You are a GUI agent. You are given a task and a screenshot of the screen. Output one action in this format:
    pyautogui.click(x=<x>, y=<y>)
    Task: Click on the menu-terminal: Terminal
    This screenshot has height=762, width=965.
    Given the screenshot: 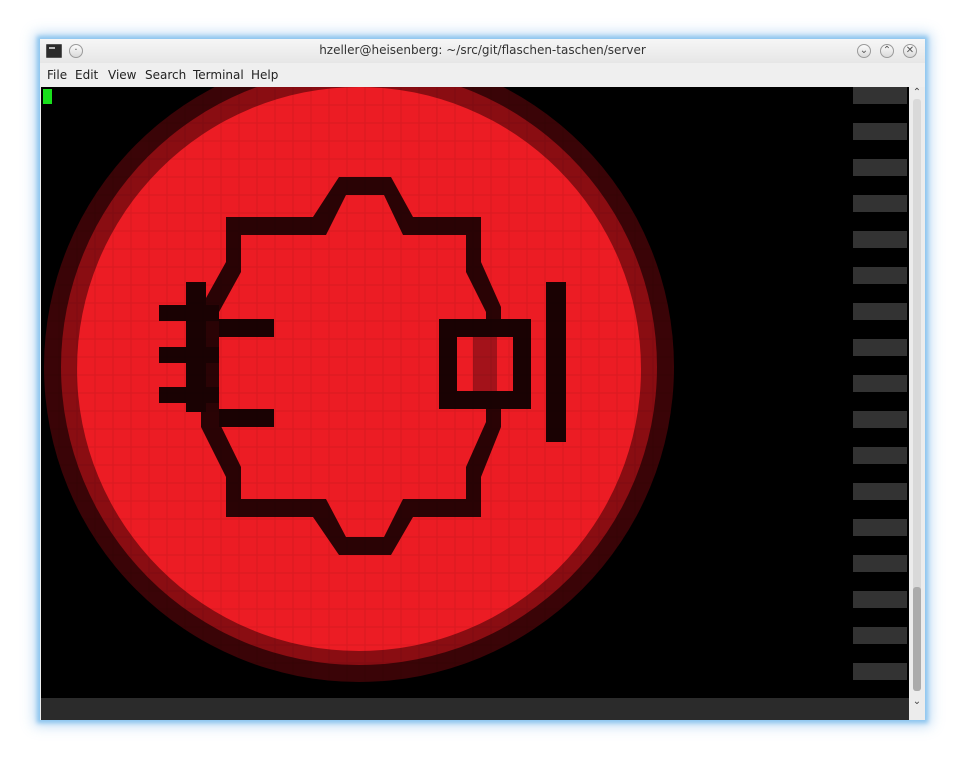 What is the action you would take?
    pyautogui.click(x=218, y=75)
    